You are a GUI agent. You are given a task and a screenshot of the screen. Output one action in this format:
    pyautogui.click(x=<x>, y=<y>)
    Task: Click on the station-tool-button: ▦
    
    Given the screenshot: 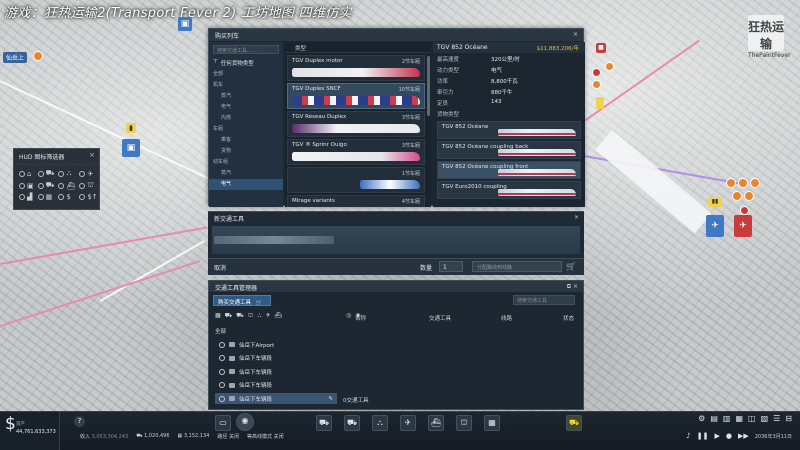 What is the action you would take?
    pyautogui.click(x=492, y=423)
    